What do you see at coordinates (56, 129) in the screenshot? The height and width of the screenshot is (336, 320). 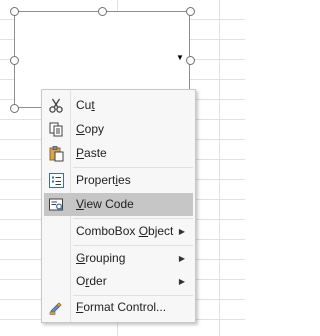 I see `copy-icon` at bounding box center [56, 129].